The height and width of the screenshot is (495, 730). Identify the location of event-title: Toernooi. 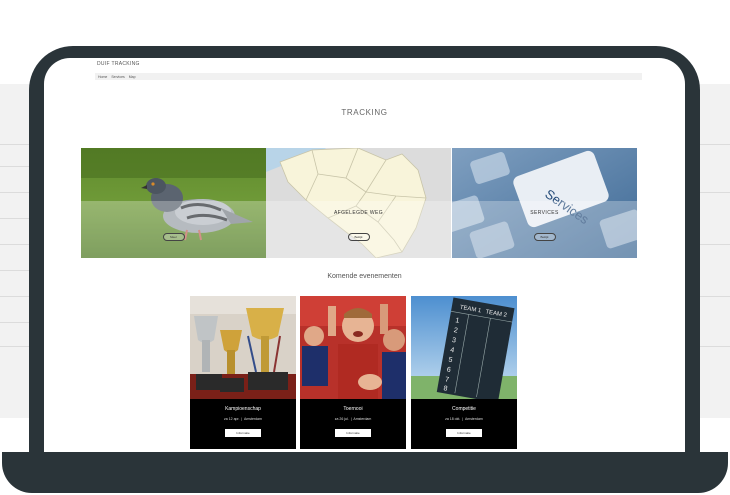
(353, 409).